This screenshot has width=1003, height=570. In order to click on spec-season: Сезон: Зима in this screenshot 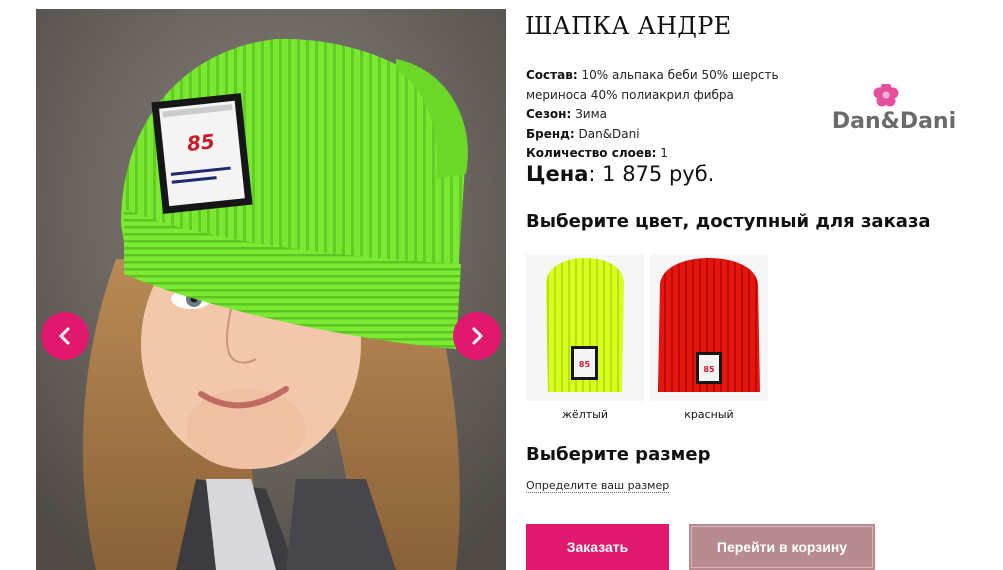, I will do `click(566, 114)`.